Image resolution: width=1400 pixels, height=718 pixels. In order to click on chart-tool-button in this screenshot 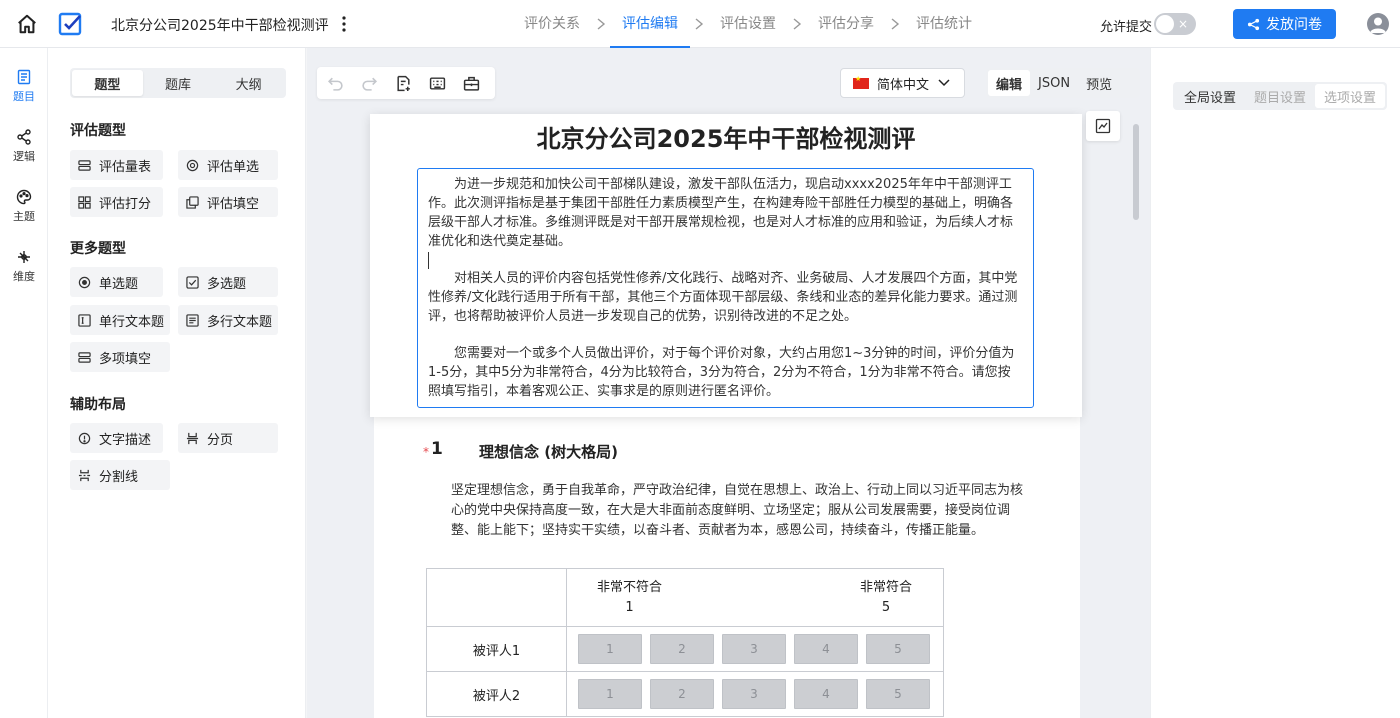, I will do `click(1103, 126)`.